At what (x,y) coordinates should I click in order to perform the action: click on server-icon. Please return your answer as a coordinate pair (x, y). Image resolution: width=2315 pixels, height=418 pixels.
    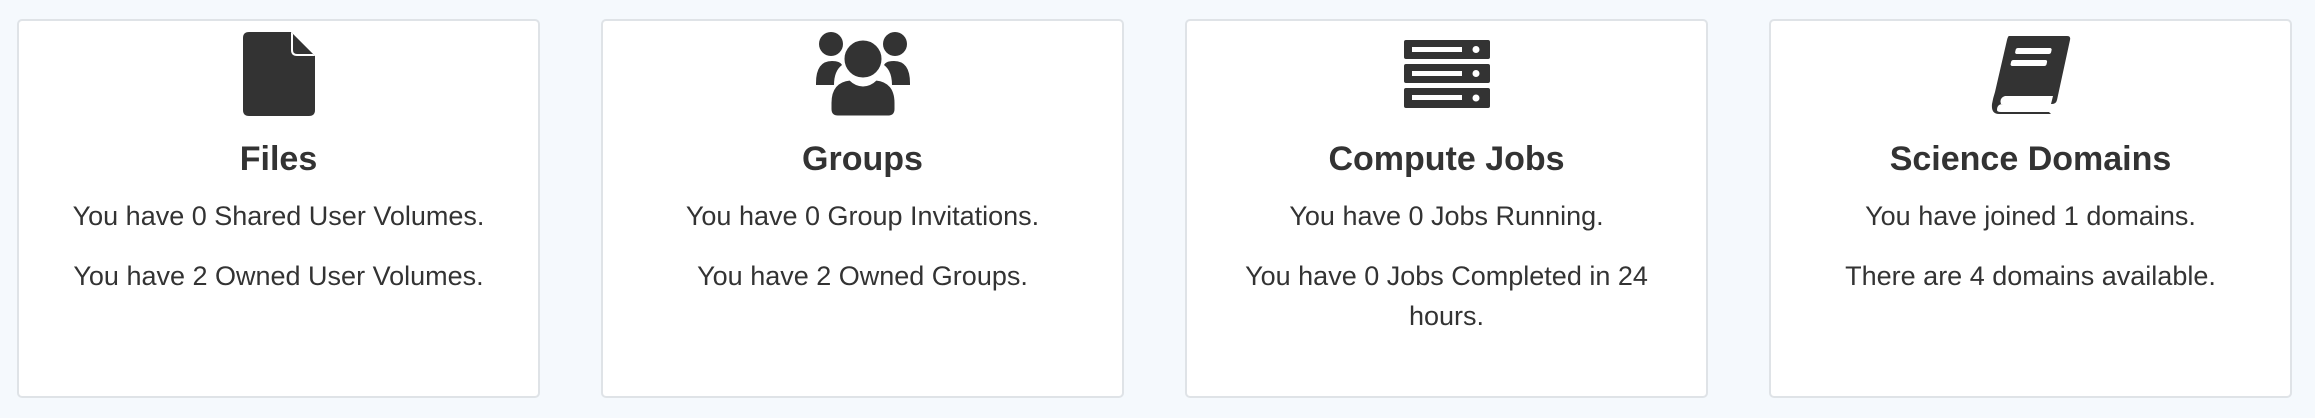
    Looking at the image, I should click on (1446, 74).